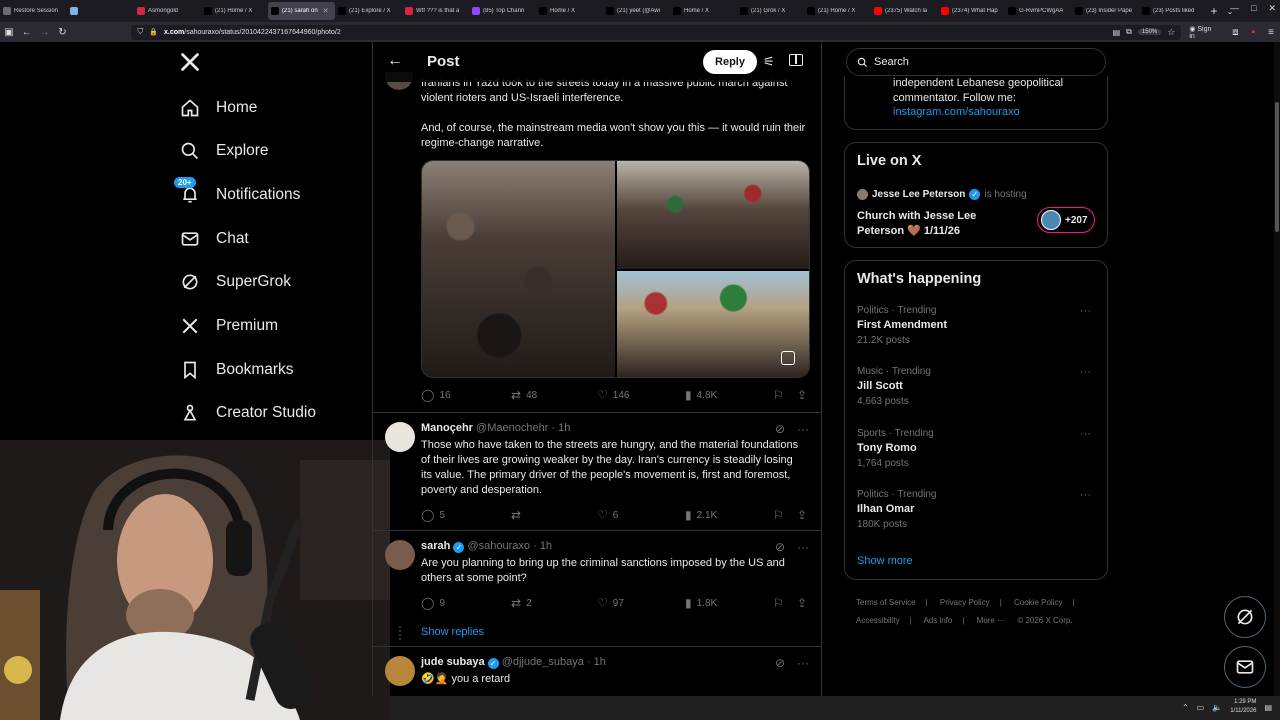 The height and width of the screenshot is (720, 1280). I want to click on browser-tab: (2374) What Hap, so click(971, 11).